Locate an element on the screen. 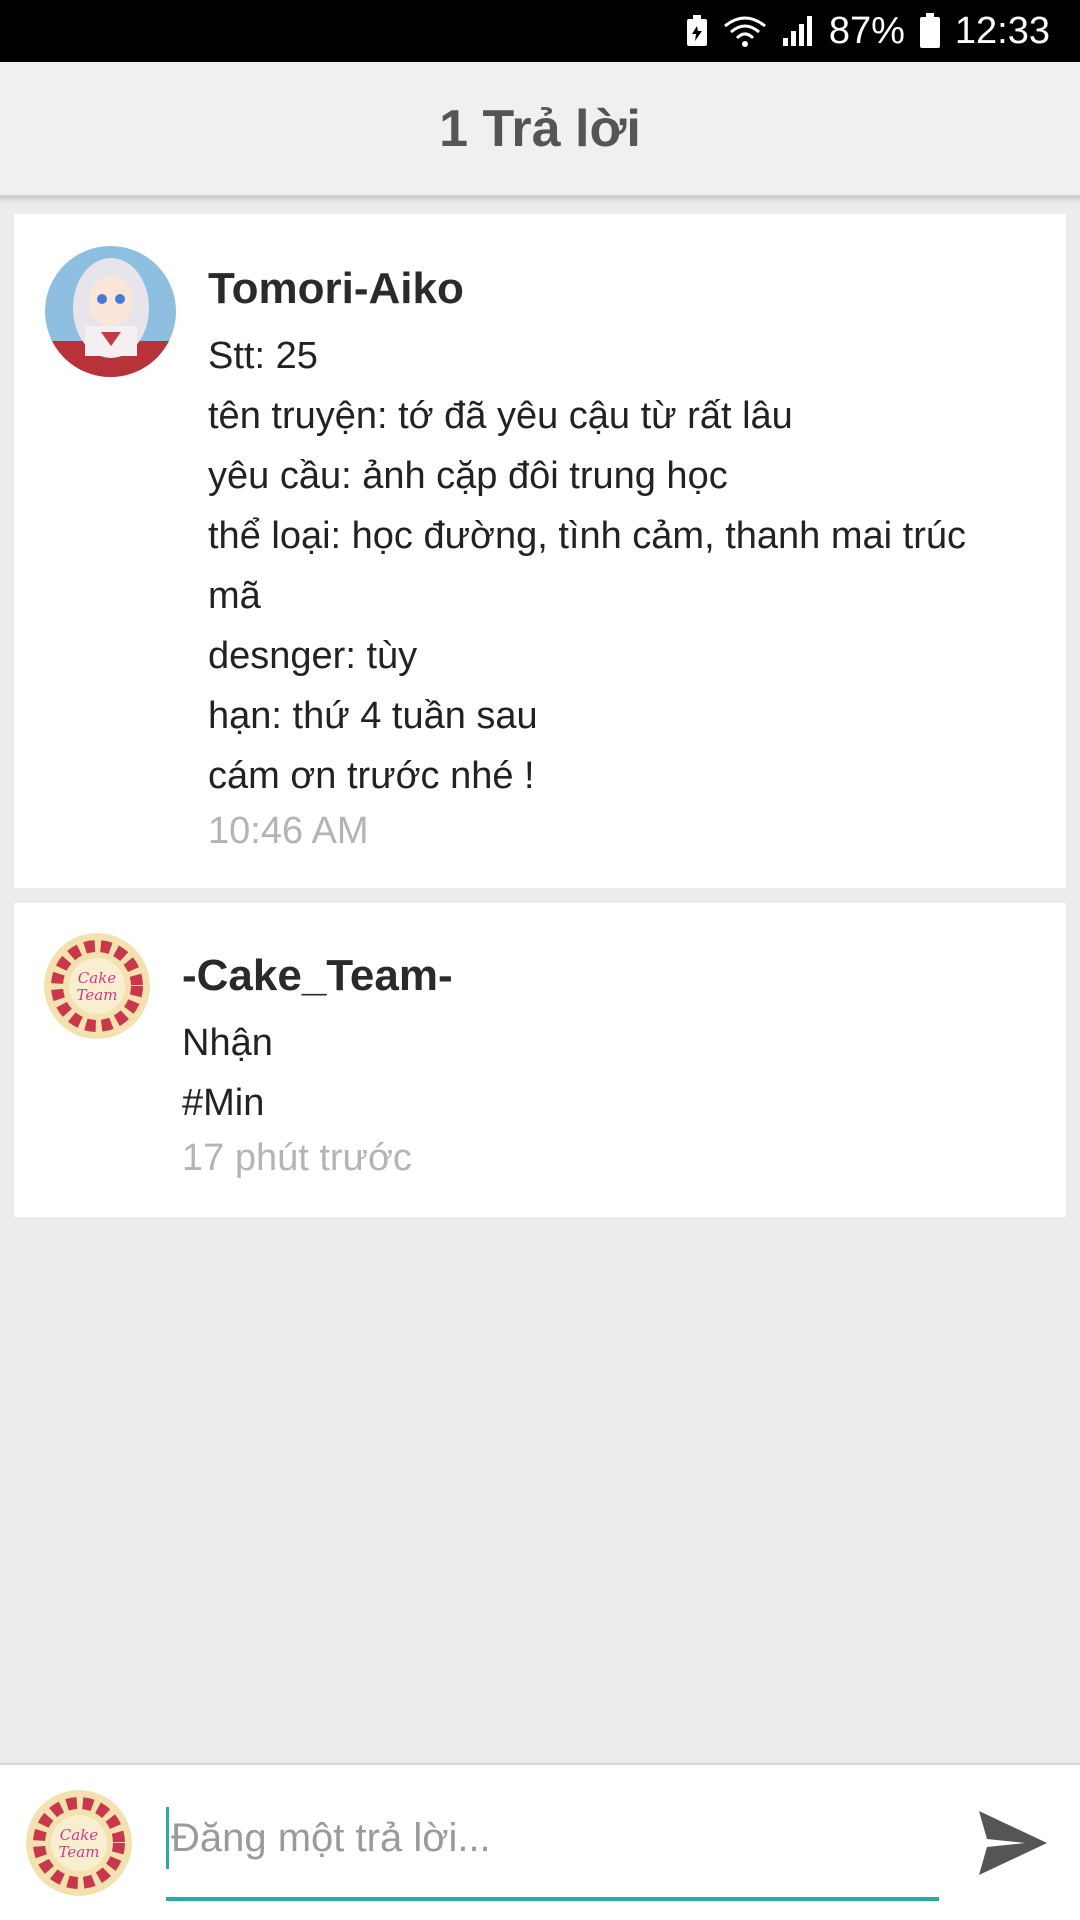  clock: 12:33 is located at coordinates (1002, 30).